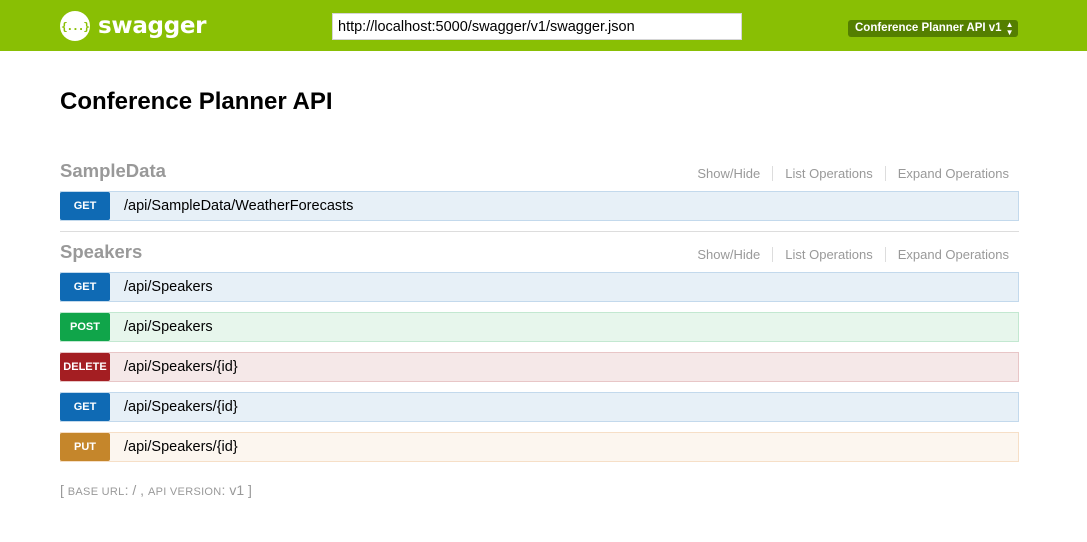 The image size is (1087, 542). I want to click on footer-open-bracket: [, so click(62, 490).